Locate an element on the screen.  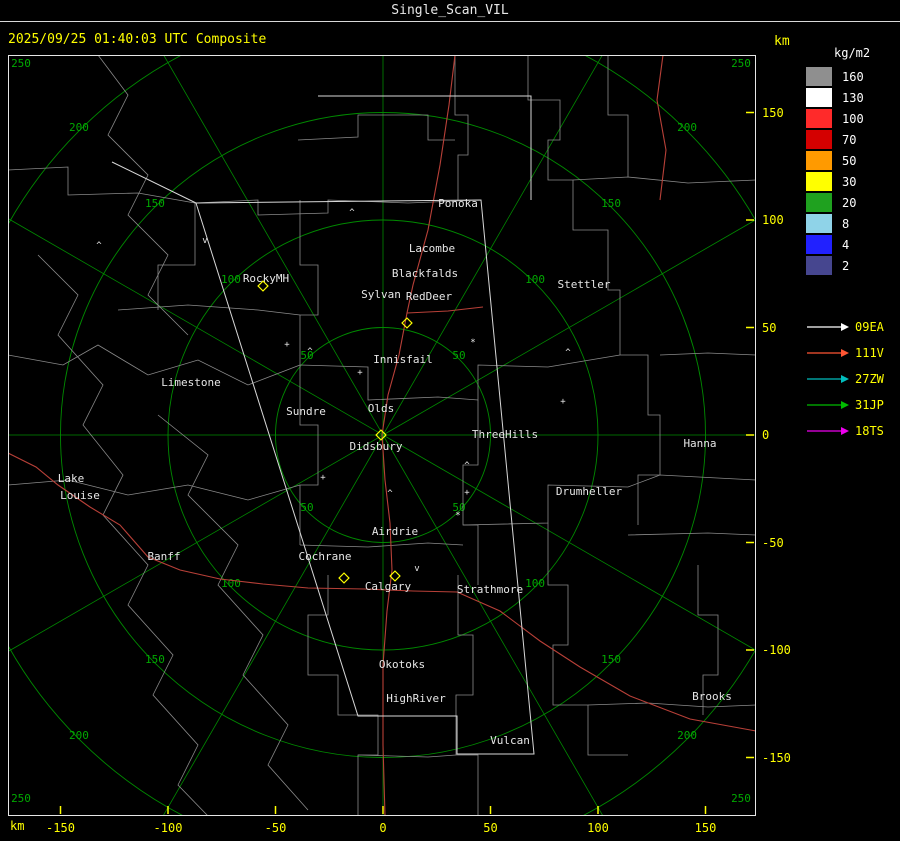
city-label: Banff is located at coordinates (163, 556).